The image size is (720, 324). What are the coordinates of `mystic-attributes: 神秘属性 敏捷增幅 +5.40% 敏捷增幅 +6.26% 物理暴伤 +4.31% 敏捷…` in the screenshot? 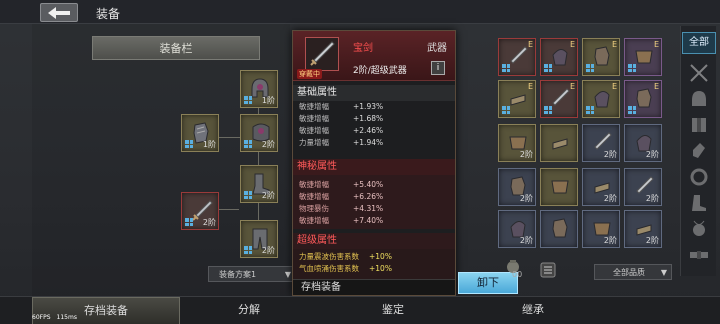 It's located at (374, 194).